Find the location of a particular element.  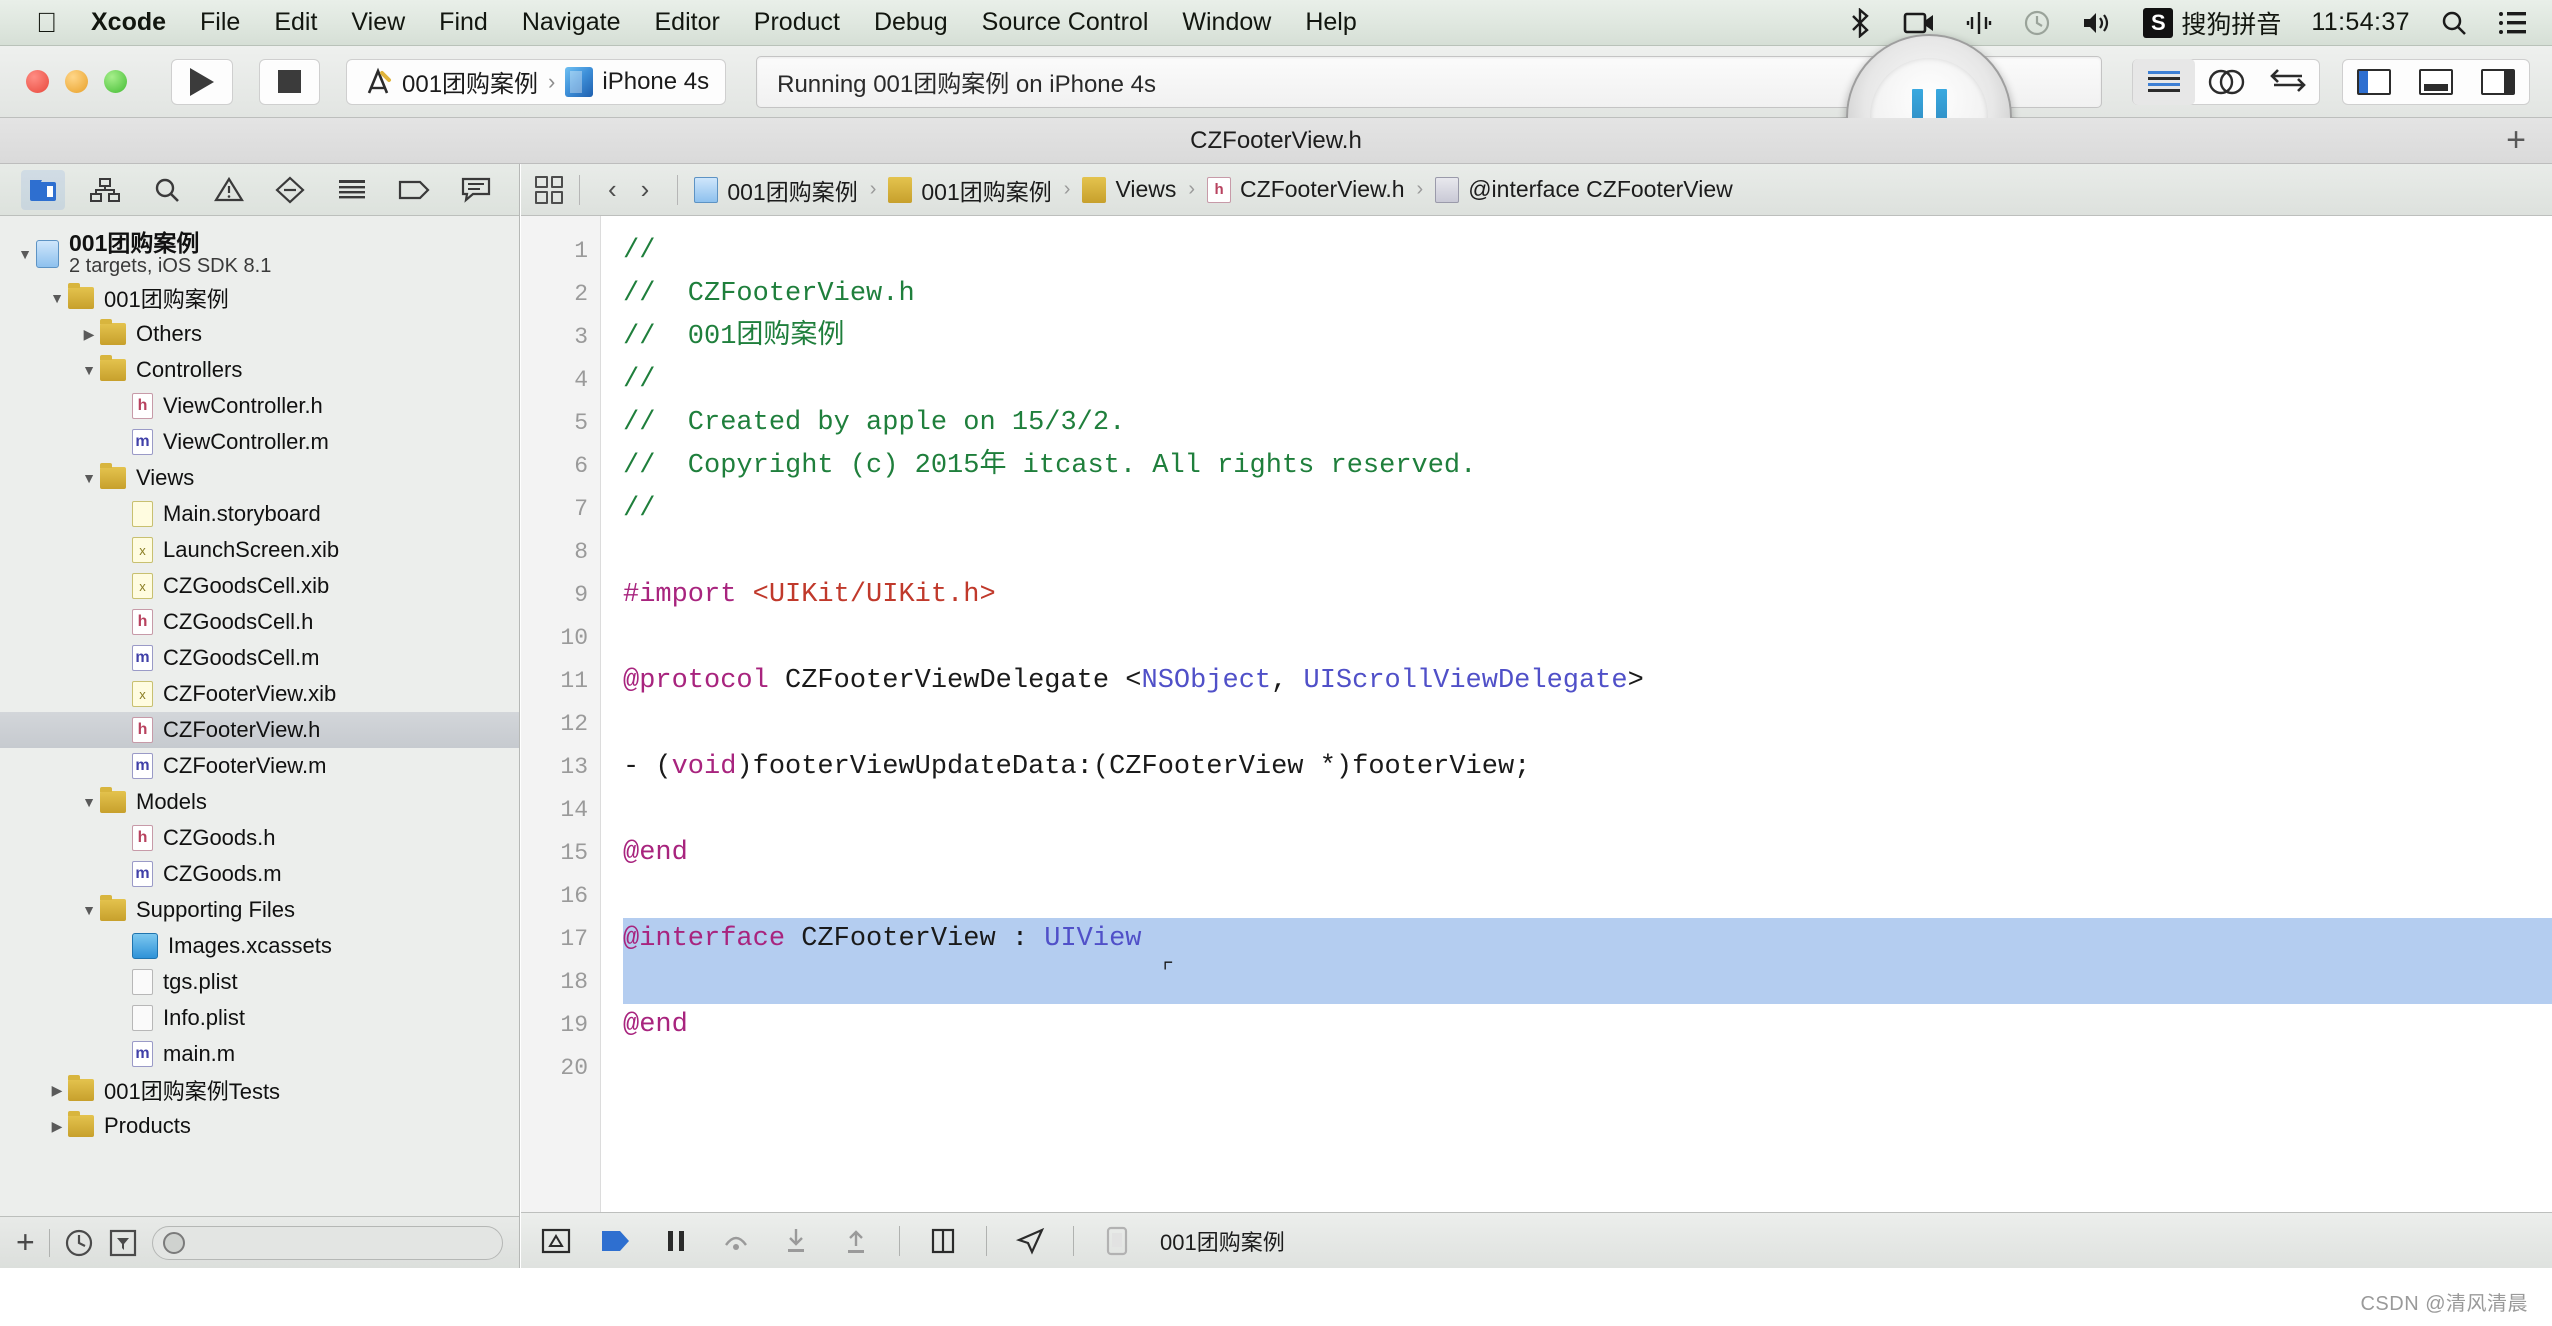

input-method-indicator: S 搜狗拼音 is located at coordinates (2212, 23).